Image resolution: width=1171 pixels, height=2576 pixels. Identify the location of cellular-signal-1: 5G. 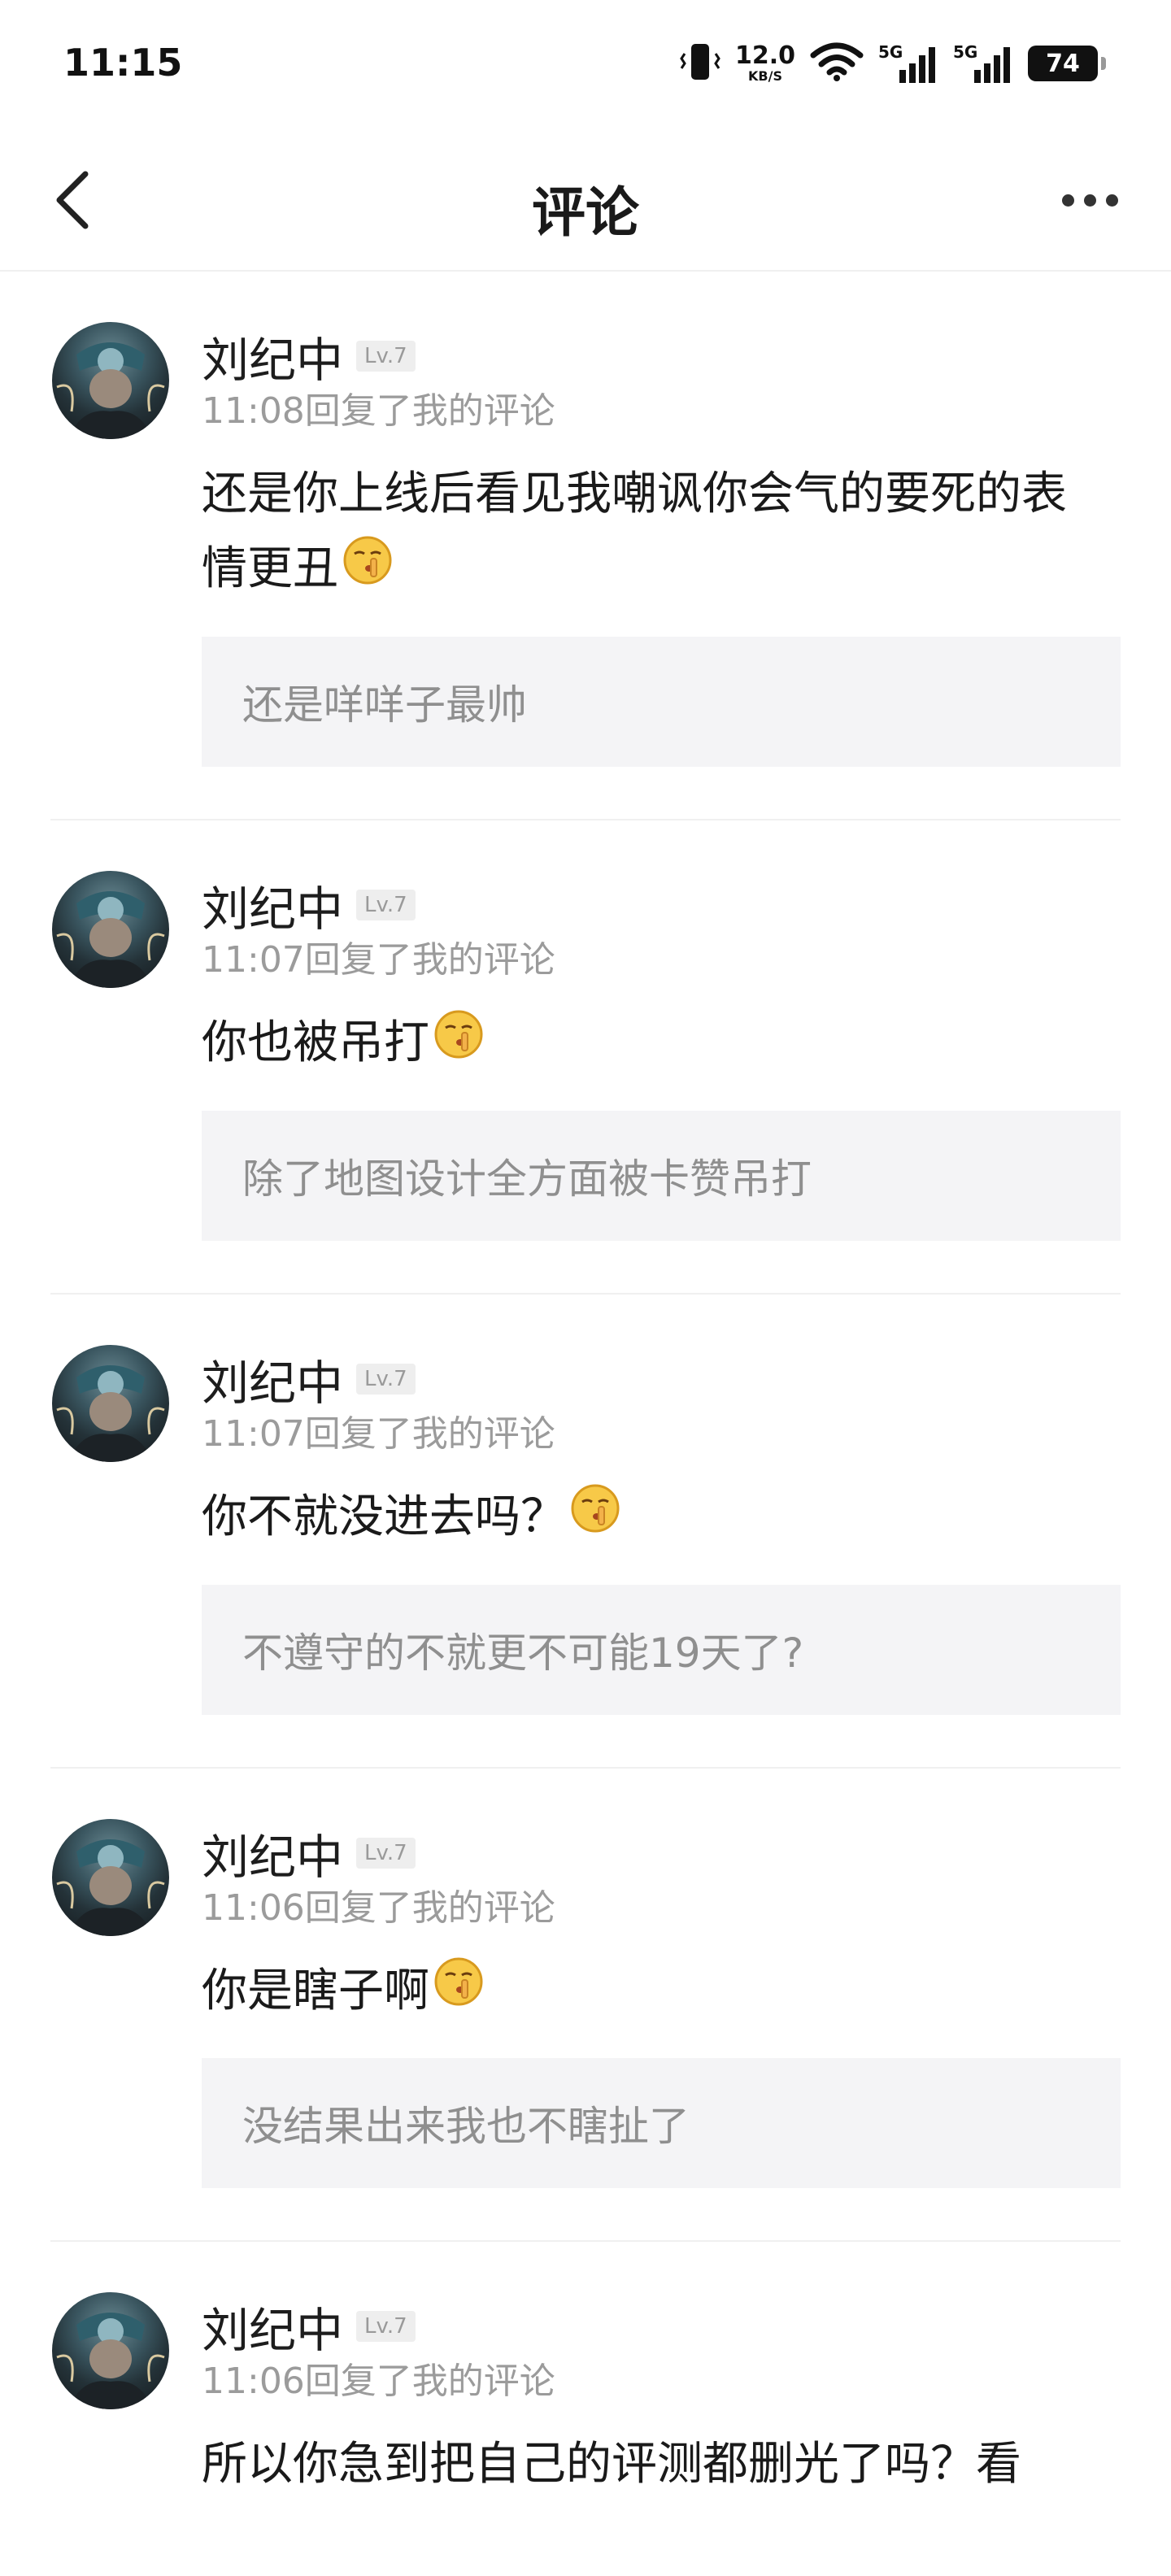
(908, 64).